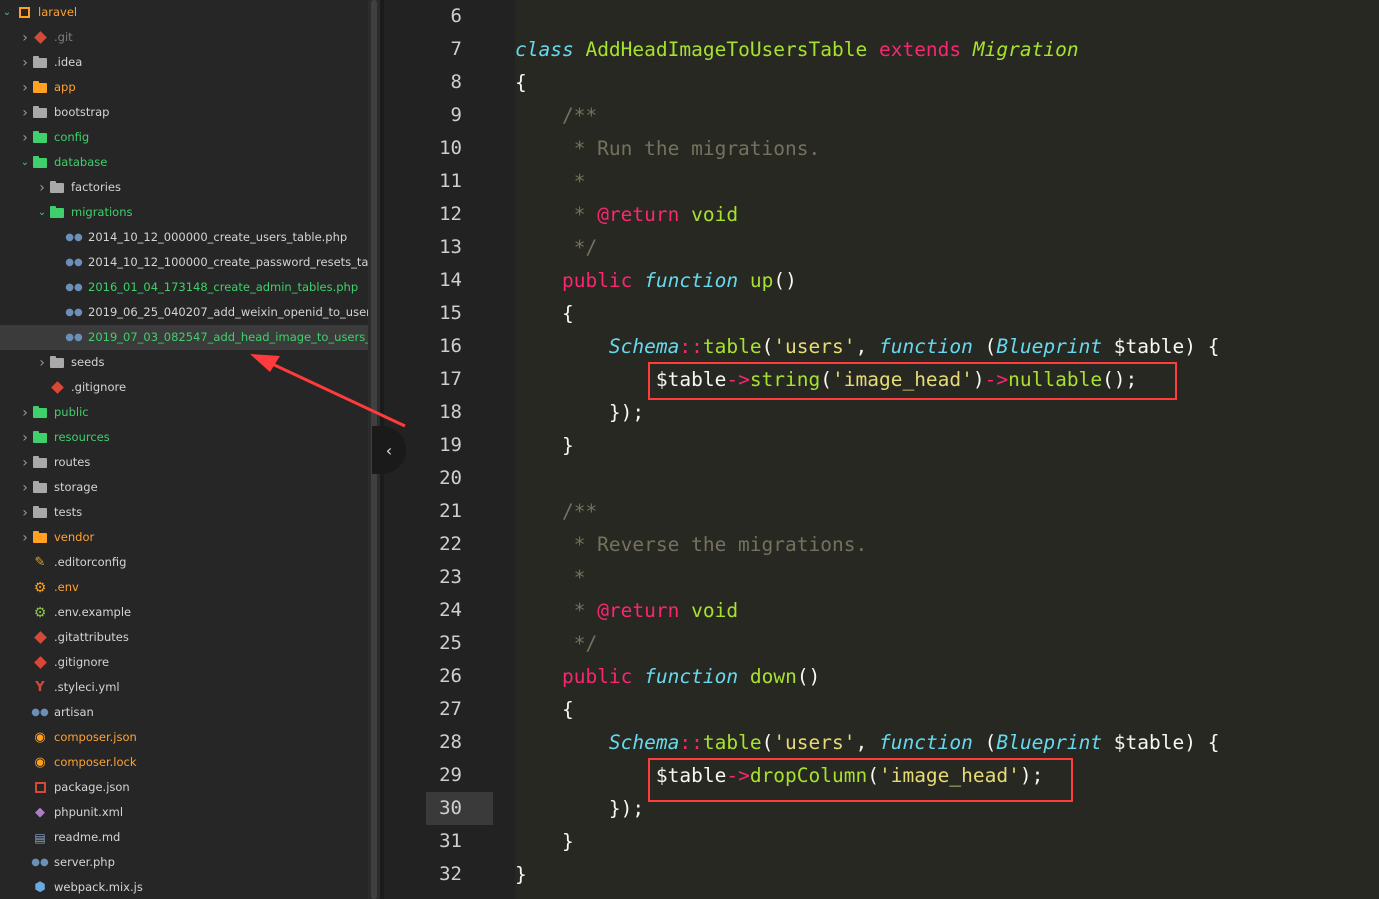 The height and width of the screenshot is (899, 1379). What do you see at coordinates (184, 837) in the screenshot?
I see `tree-file-item: ▤ readme.md` at bounding box center [184, 837].